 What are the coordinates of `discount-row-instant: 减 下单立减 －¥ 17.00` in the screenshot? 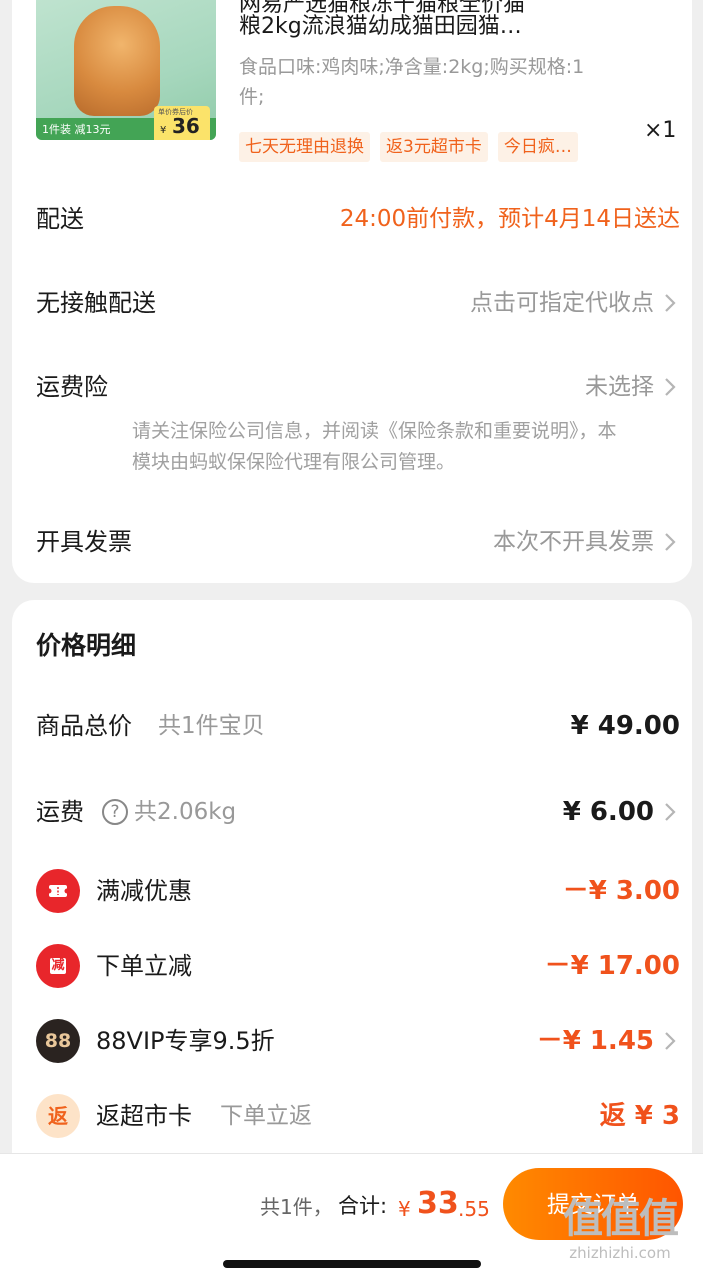 It's located at (358, 966).